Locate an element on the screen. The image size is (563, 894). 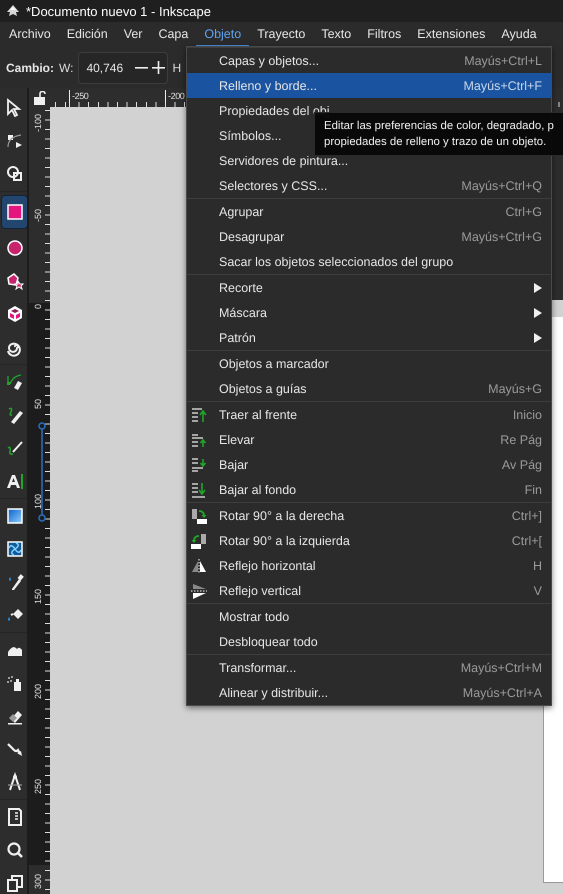
menu-entry: Desbloquear todo is located at coordinates (369, 641).